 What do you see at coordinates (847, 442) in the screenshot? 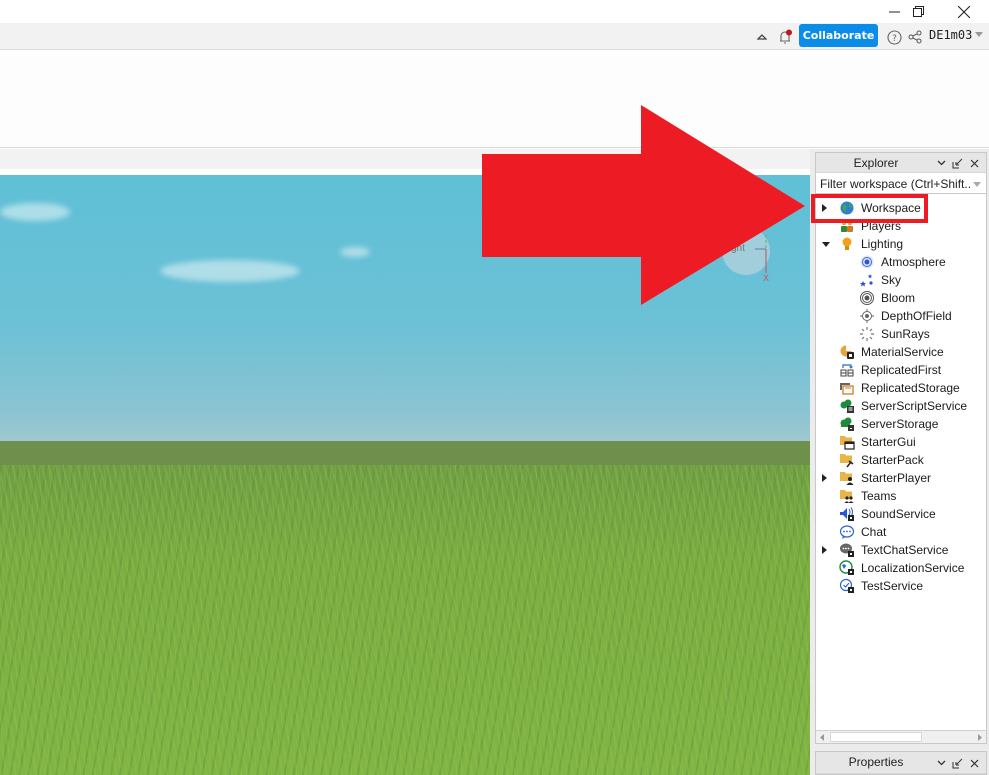
I see `starter-gui-icon` at bounding box center [847, 442].